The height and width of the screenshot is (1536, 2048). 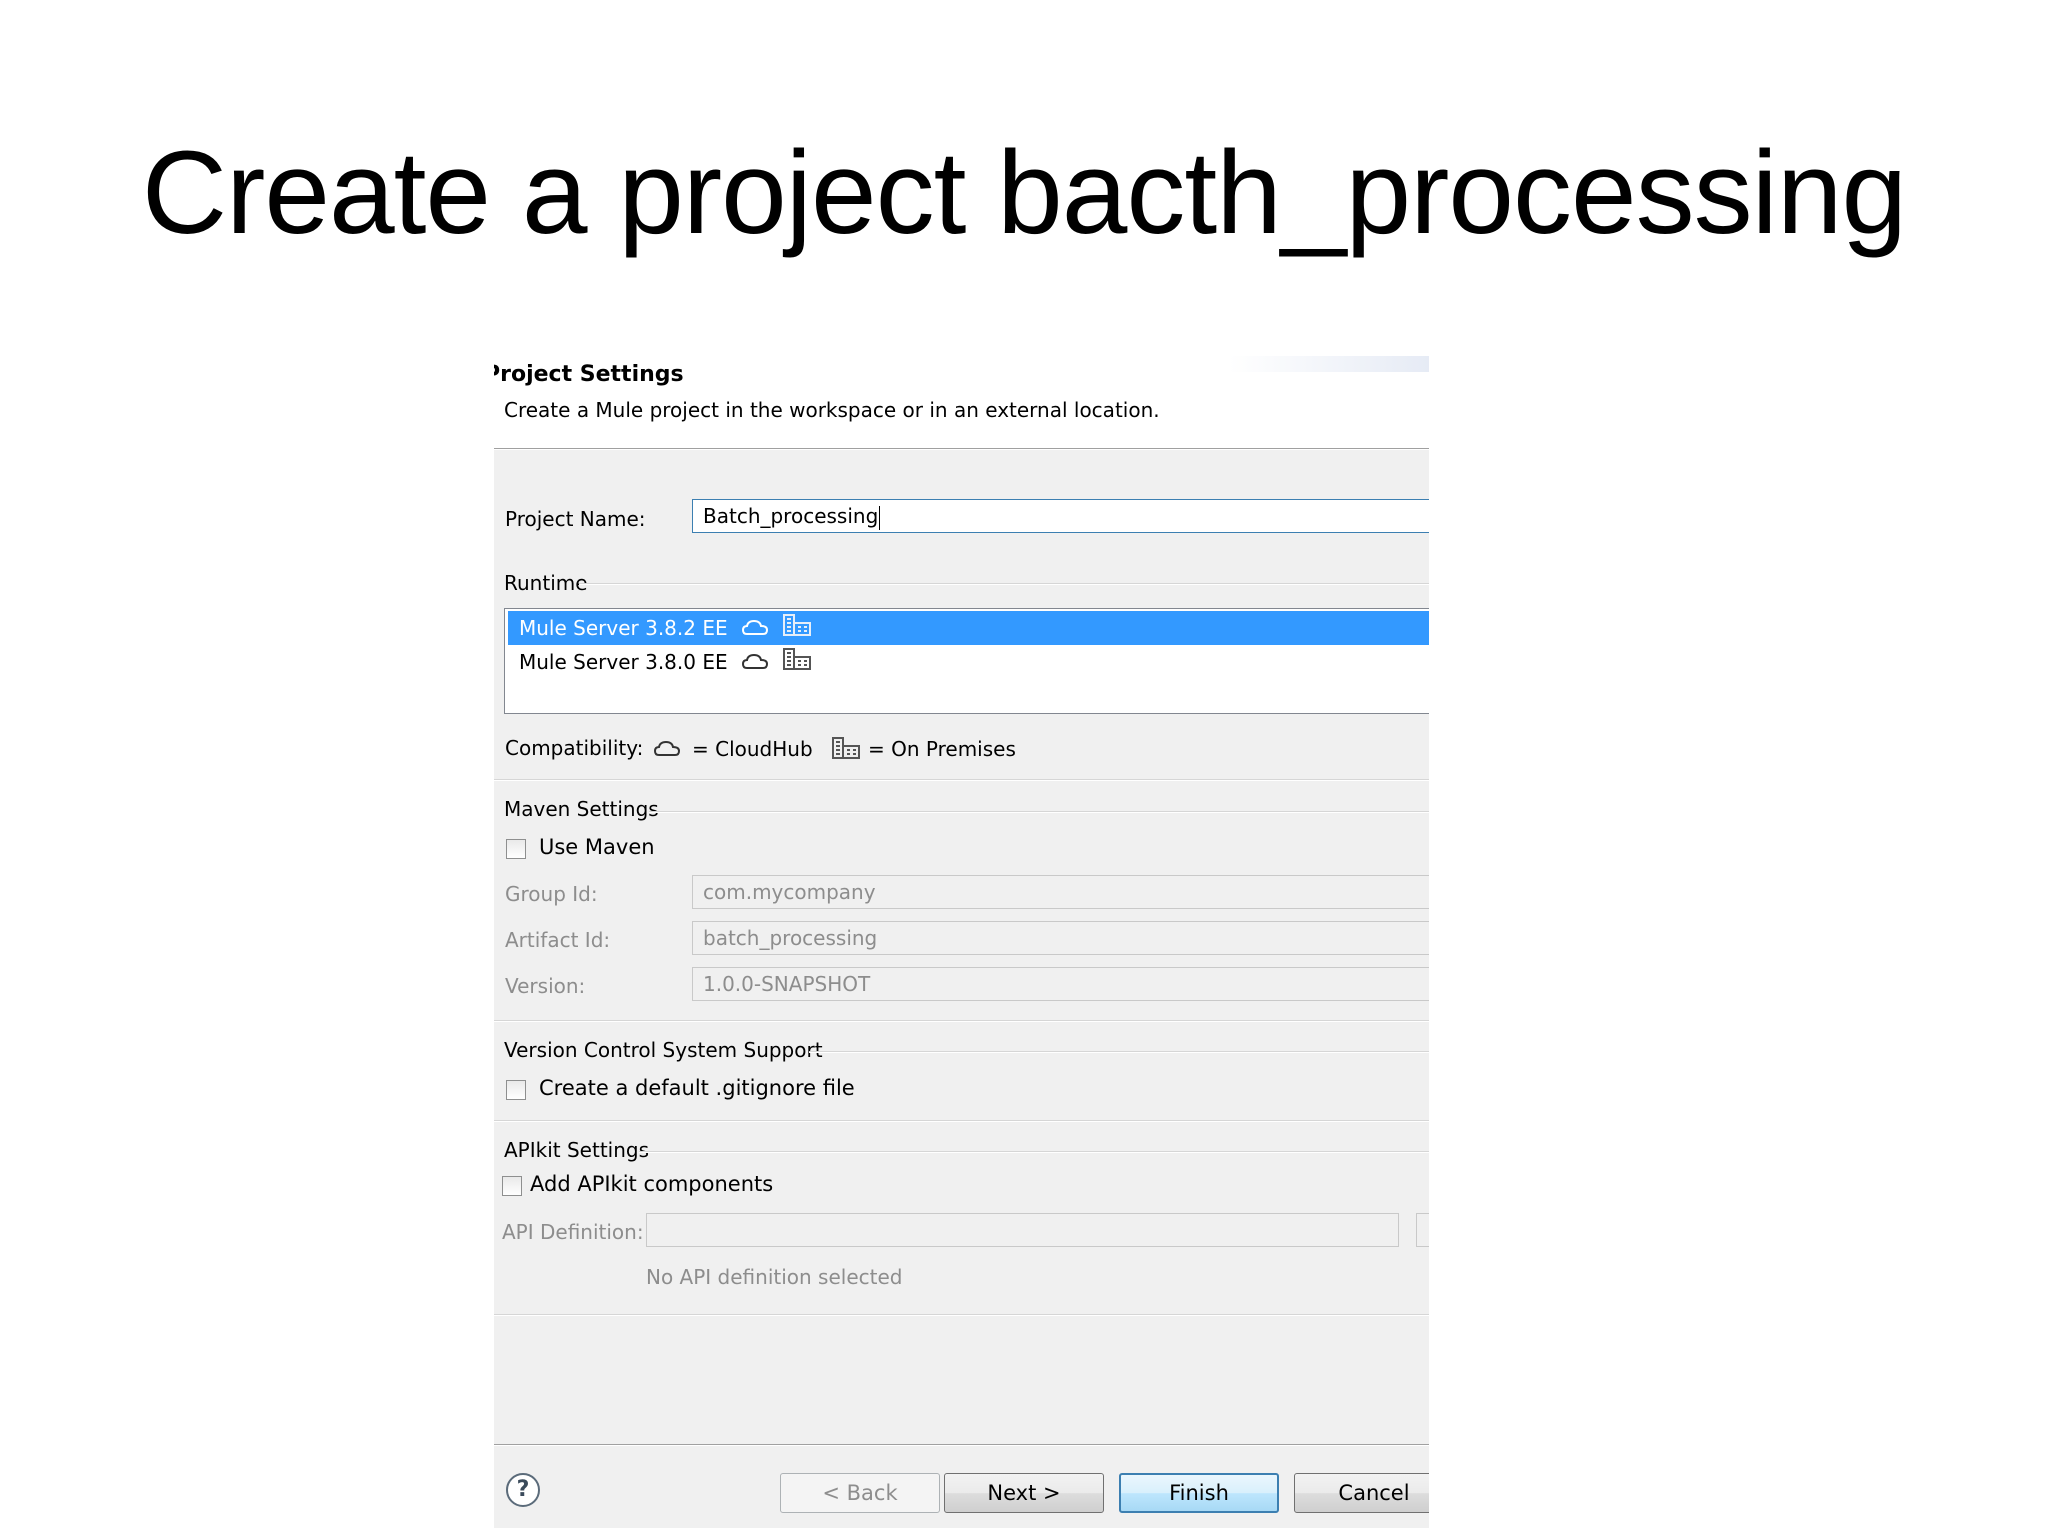 I want to click on project-name-input: Batch_processing, so click(x=1060, y=516).